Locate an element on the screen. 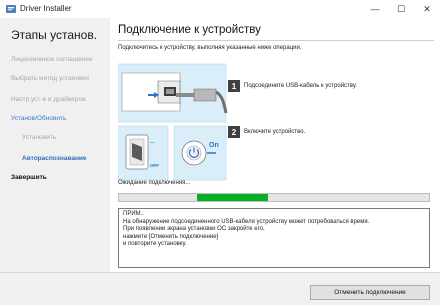 The width and height of the screenshot is (440, 305). connection-progress-bar is located at coordinates (274, 197).